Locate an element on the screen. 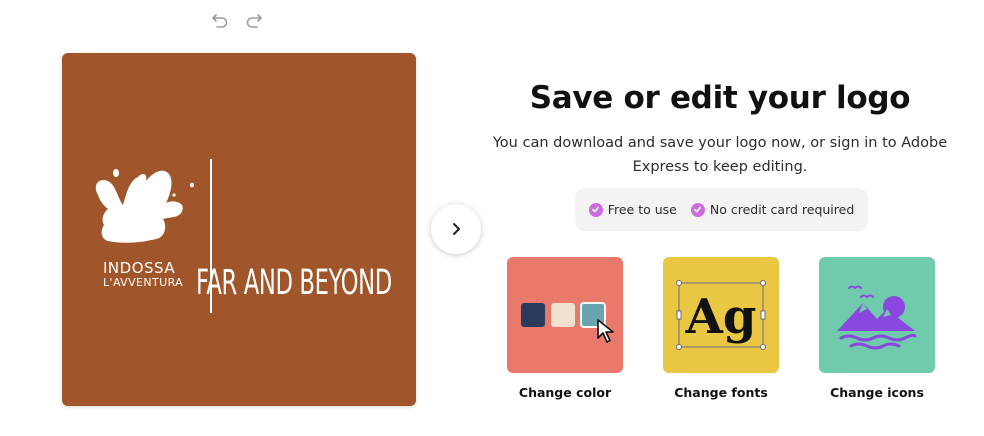 This screenshot has width=984, height=436. change-color-option: Change color is located at coordinates (565, 328).